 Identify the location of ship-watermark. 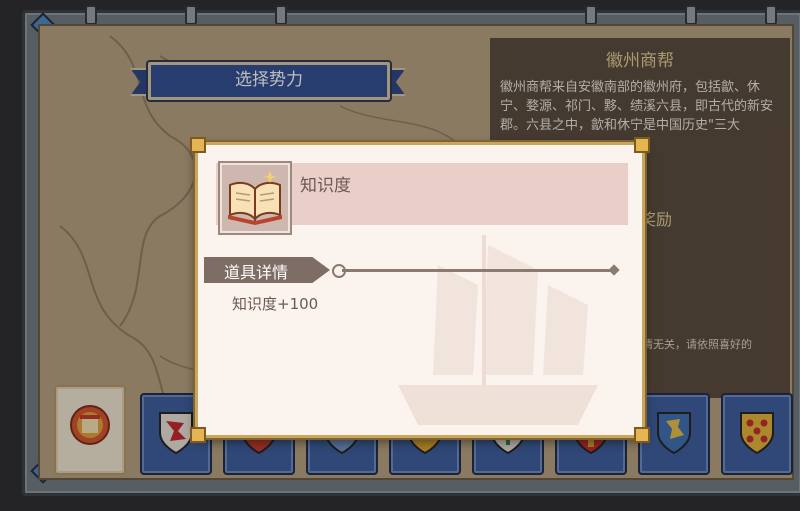
(498, 330).